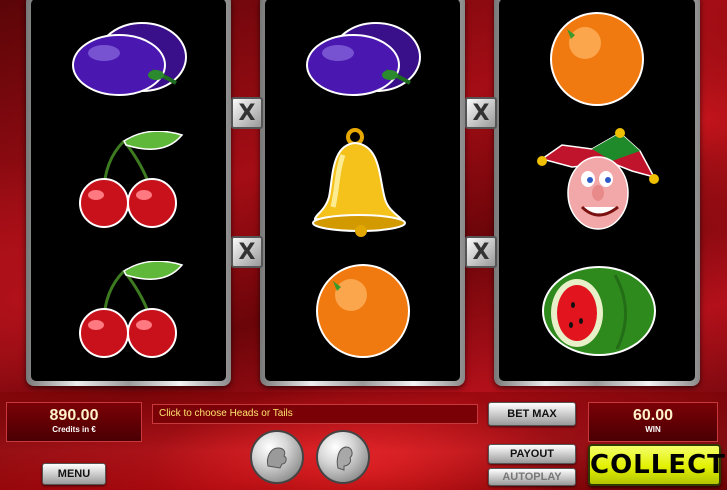 The width and height of the screenshot is (727, 490). I want to click on watermelon-icon, so click(599, 311).